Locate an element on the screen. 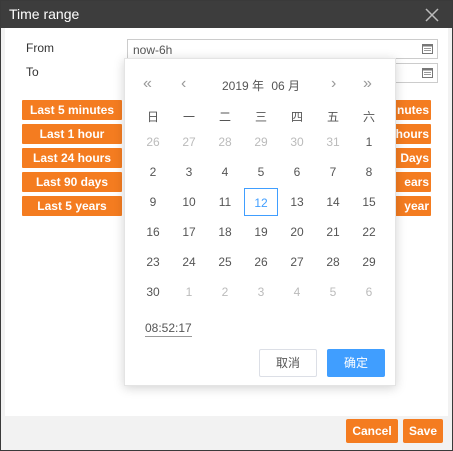  calendar-day: 31 is located at coordinates (333, 142).